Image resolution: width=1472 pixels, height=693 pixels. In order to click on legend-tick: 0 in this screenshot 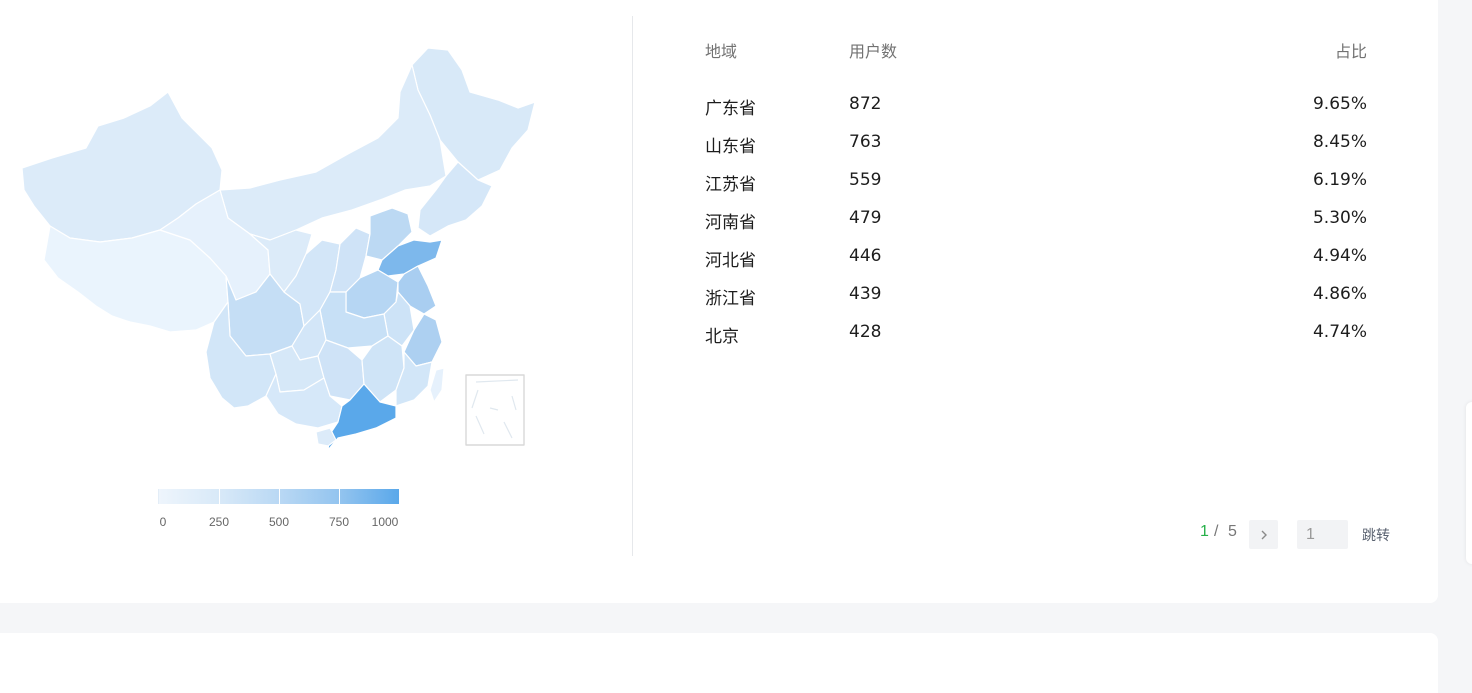, I will do `click(163, 522)`.